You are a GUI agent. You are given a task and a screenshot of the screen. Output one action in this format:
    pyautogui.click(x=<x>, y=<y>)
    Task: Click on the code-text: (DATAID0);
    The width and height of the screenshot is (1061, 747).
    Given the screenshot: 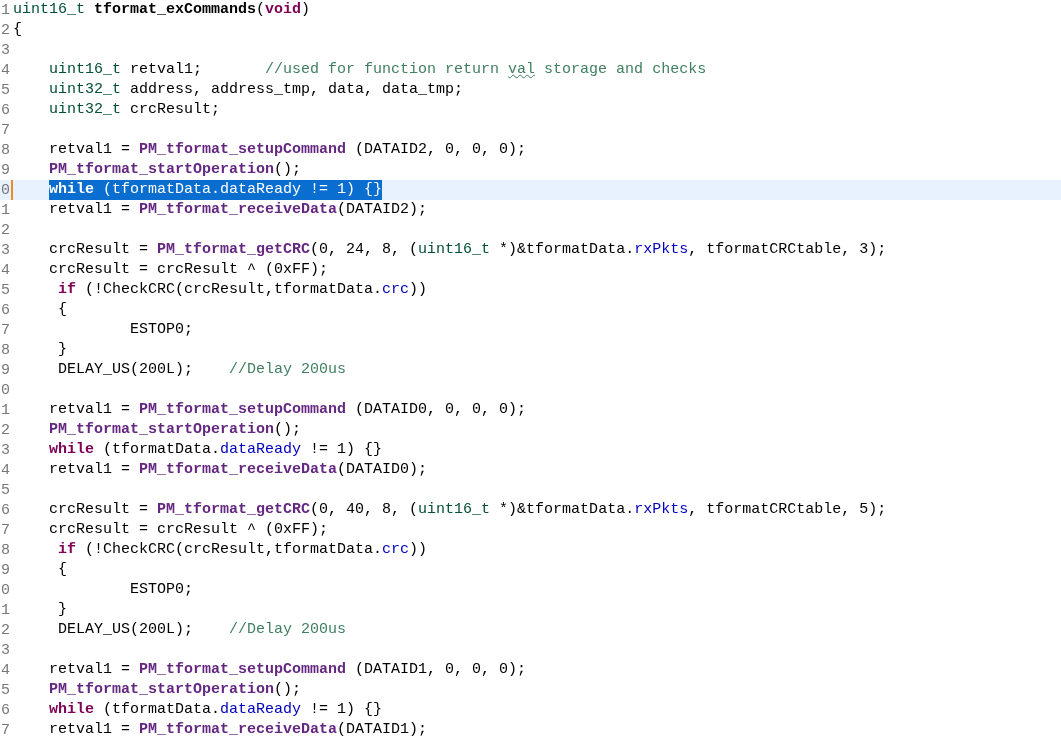 What is the action you would take?
    pyautogui.click(x=382, y=470)
    